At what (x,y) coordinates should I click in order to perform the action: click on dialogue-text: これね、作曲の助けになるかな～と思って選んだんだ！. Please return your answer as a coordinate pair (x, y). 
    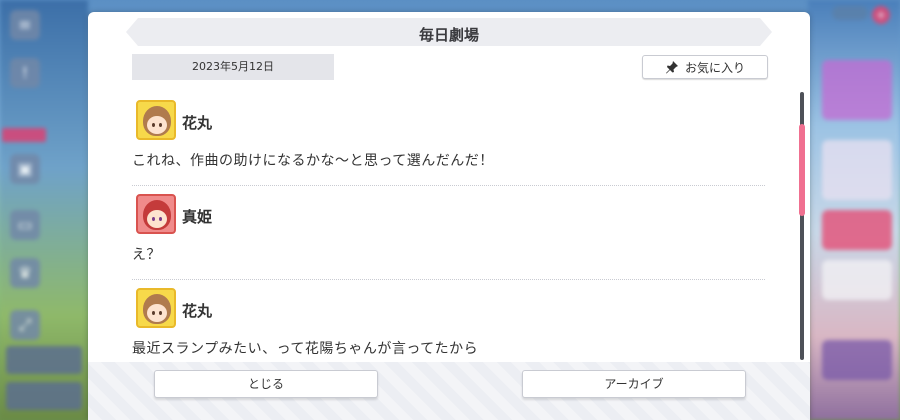
    Looking at the image, I should click on (313, 161).